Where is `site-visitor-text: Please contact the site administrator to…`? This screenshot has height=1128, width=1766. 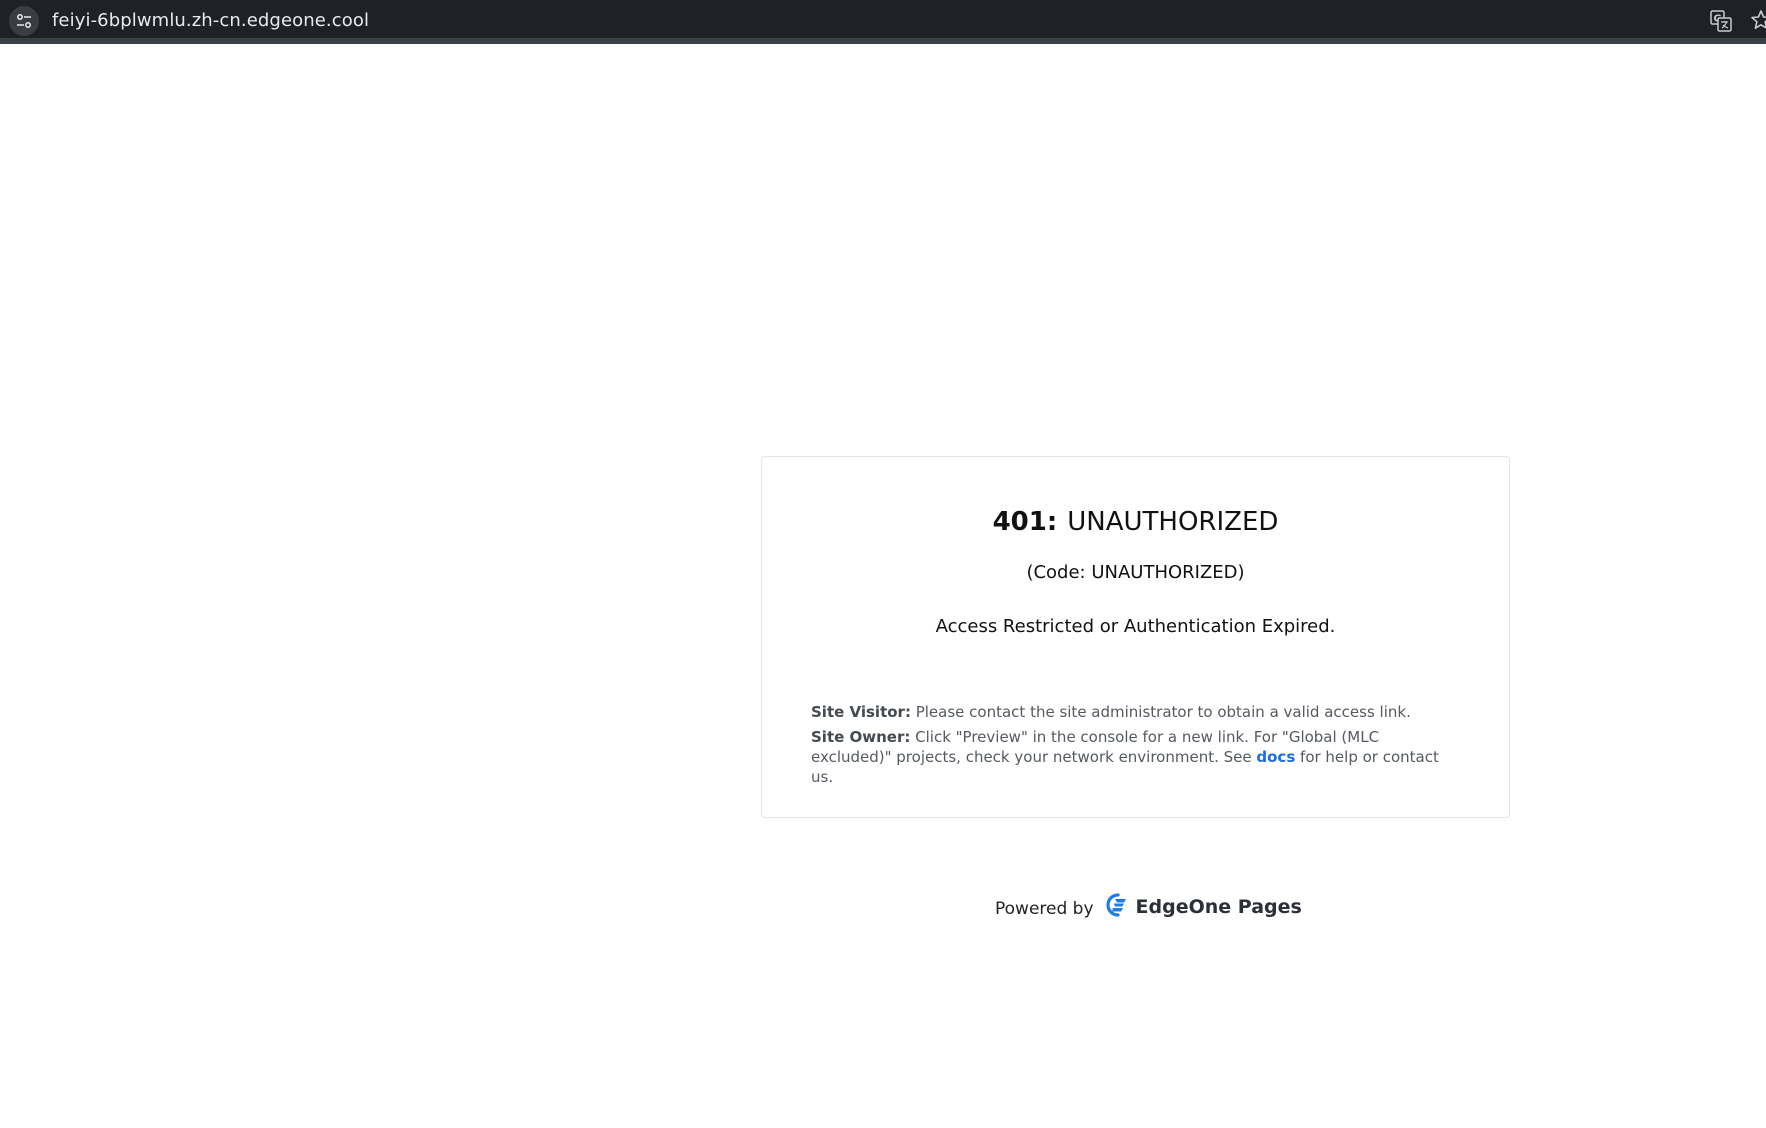 site-visitor-text: Please contact the site administrator to… is located at coordinates (1160, 712).